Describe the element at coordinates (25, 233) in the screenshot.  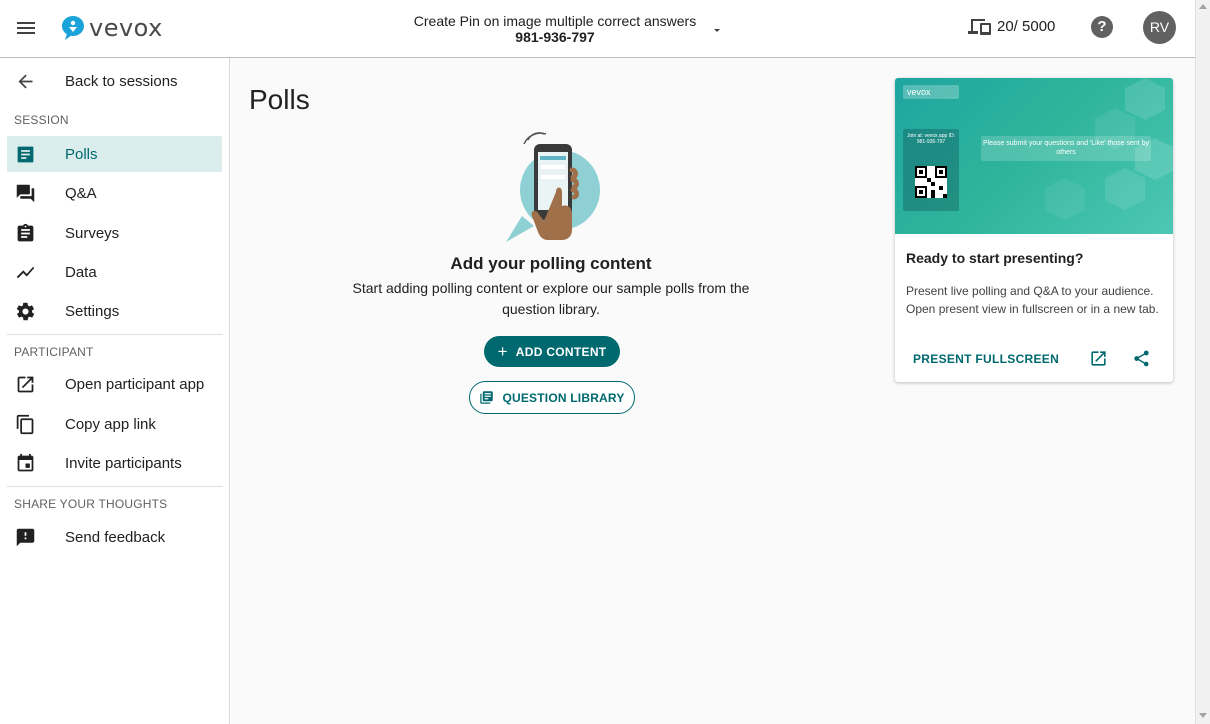
I see `clipboard-icon` at that location.